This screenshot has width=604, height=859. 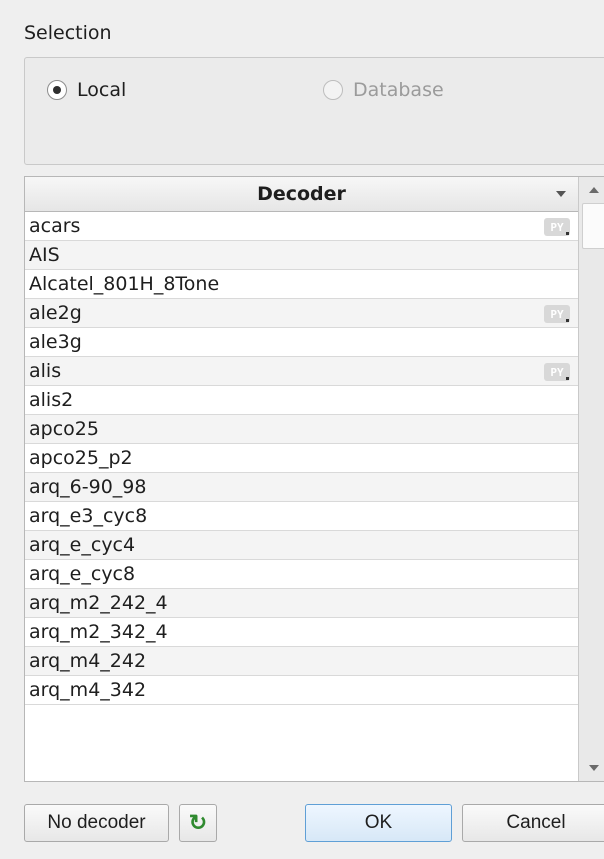 I want to click on local-radio-indicator, so click(x=57, y=90).